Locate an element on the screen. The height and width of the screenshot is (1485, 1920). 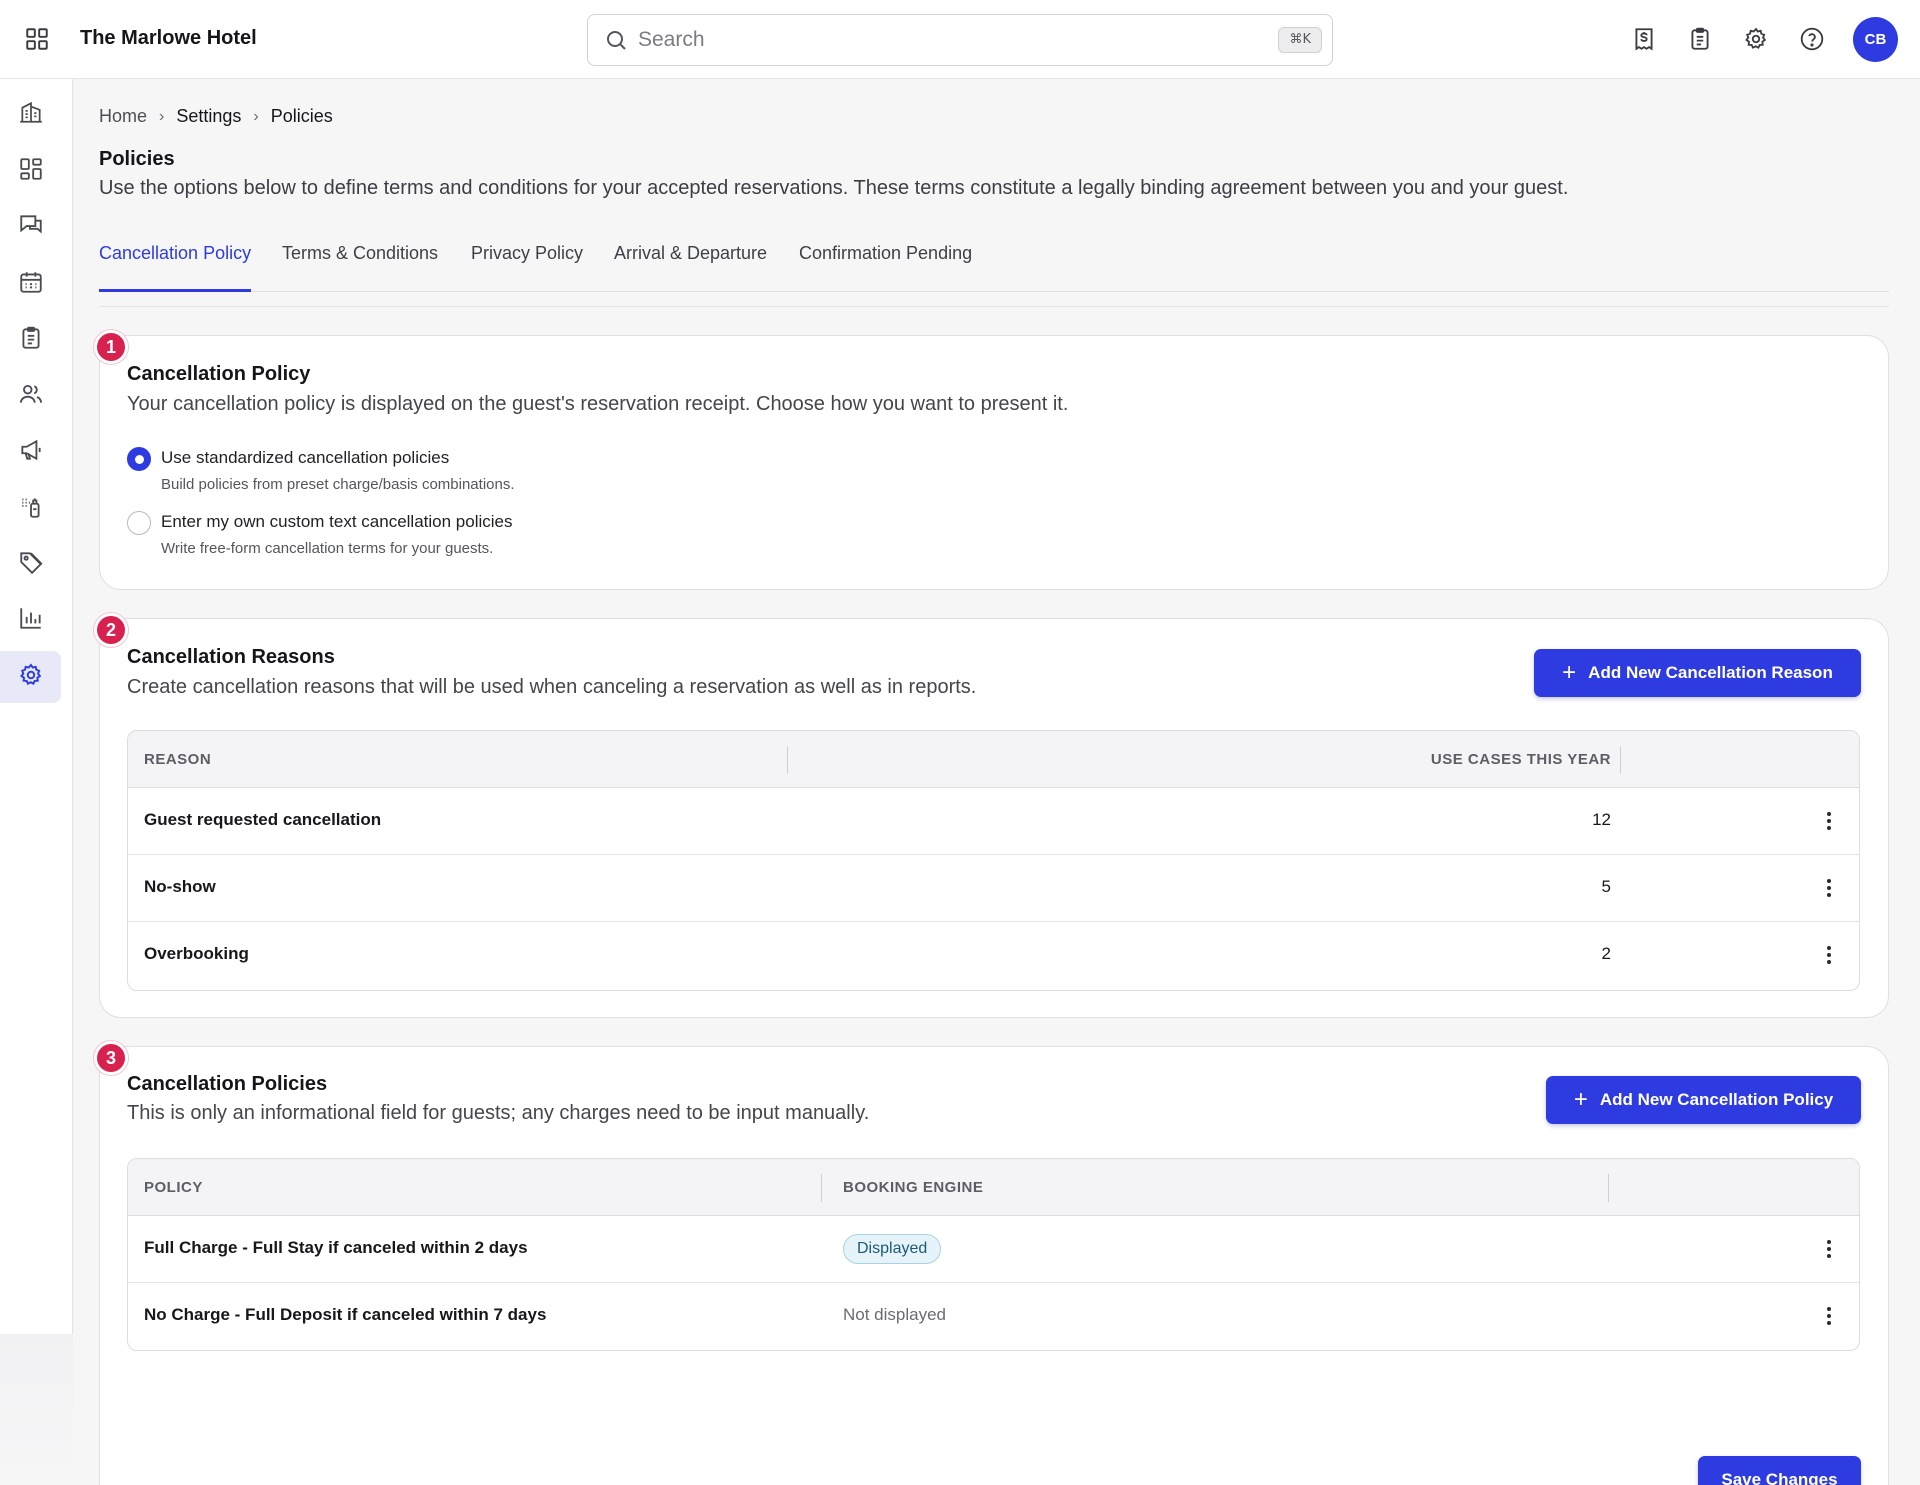
tab-privacy-policy: Privacy Policy is located at coordinates (527, 267).